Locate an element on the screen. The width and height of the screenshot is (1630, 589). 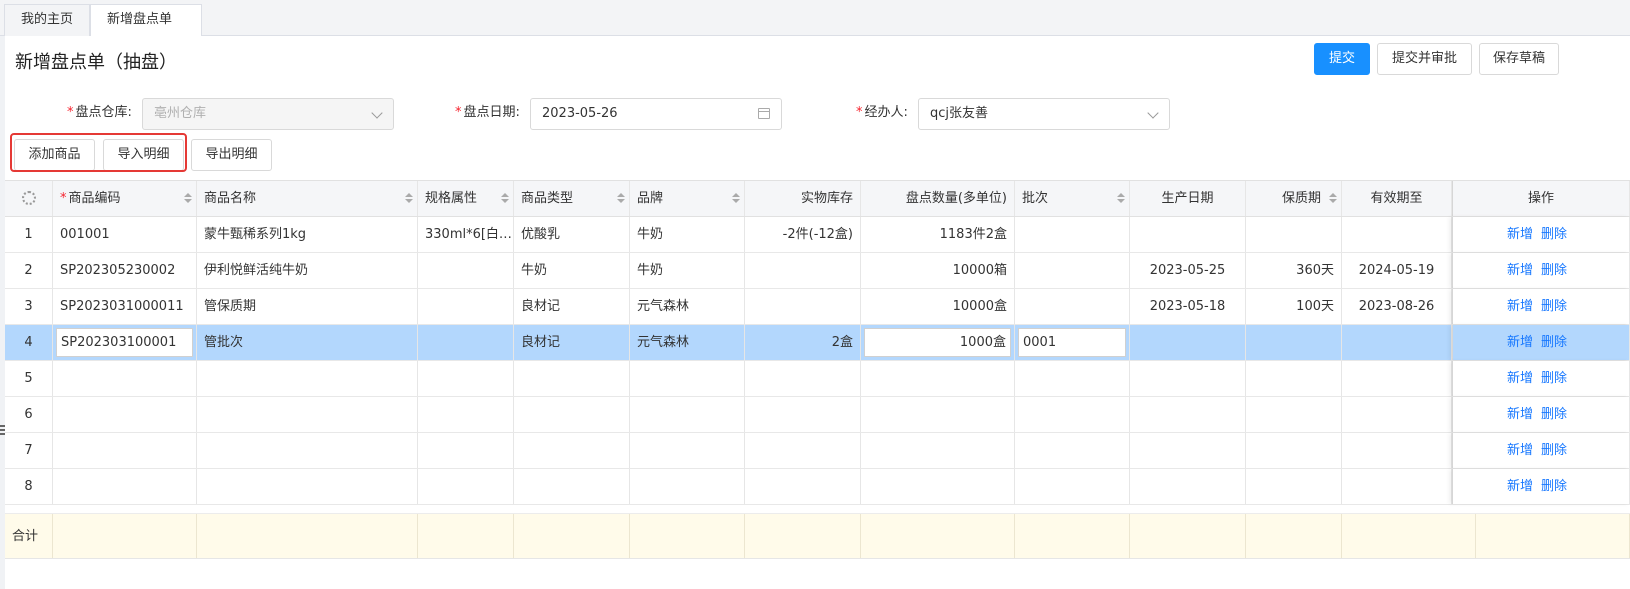
table-row: 8 新增 删除 is located at coordinates (817, 487).